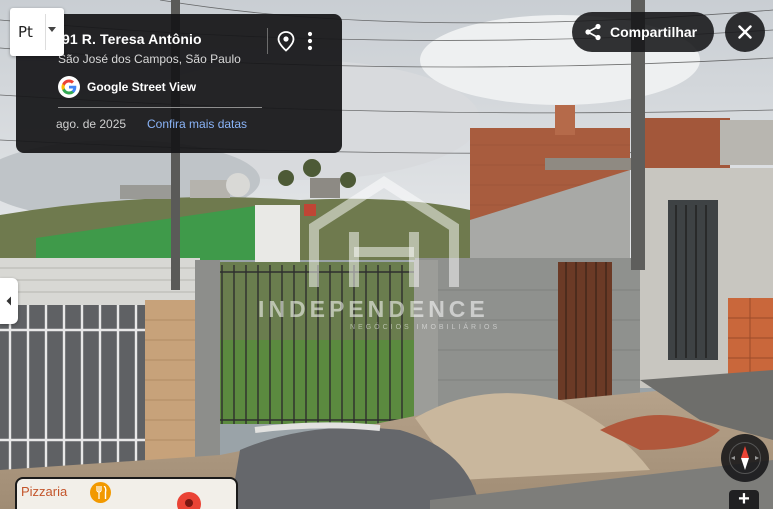 The width and height of the screenshot is (773, 509). I want to click on provider-label: Google Street View, so click(142, 87).